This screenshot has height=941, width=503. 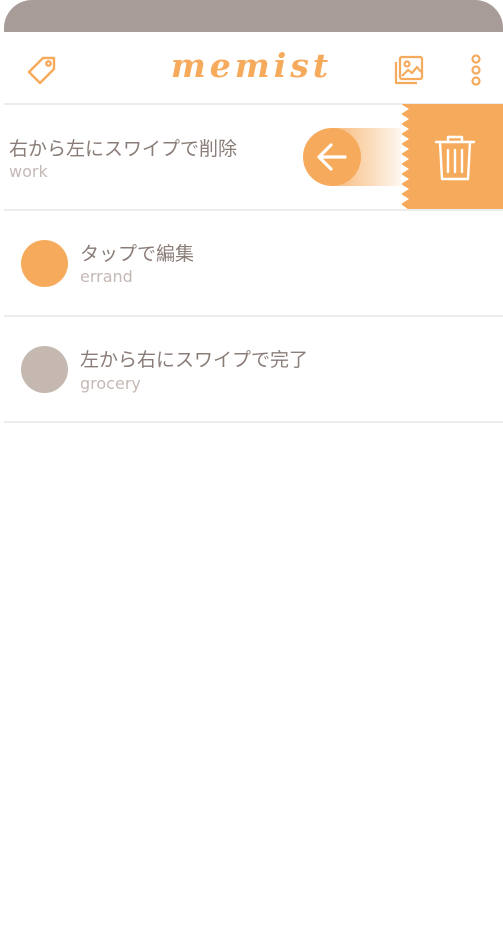 I want to click on divider, so click(x=253, y=422).